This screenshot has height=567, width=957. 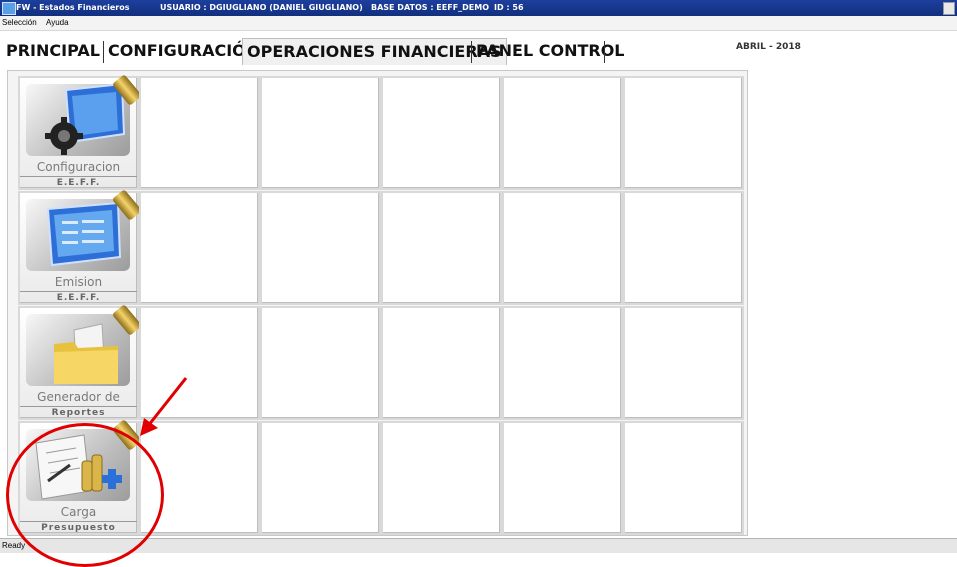 What do you see at coordinates (164, 406) in the screenshot?
I see `annotation-arrow-icon` at bounding box center [164, 406].